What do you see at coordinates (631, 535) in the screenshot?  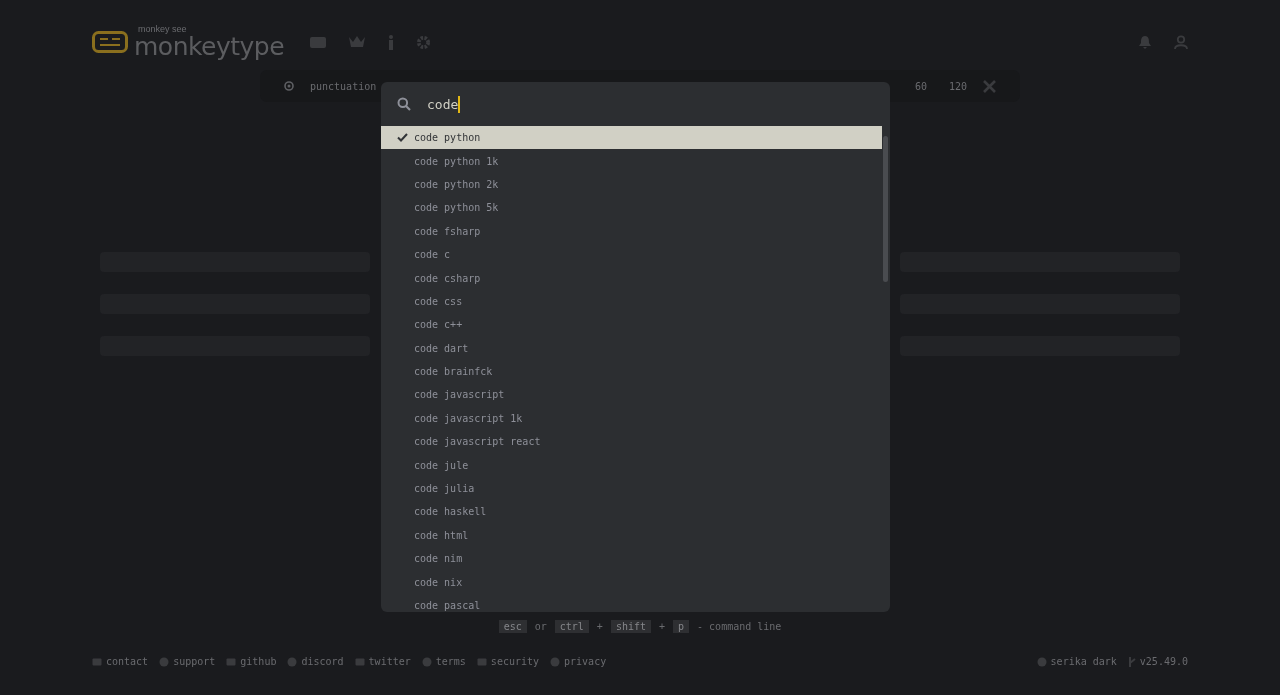 I see `command-item: code html` at bounding box center [631, 535].